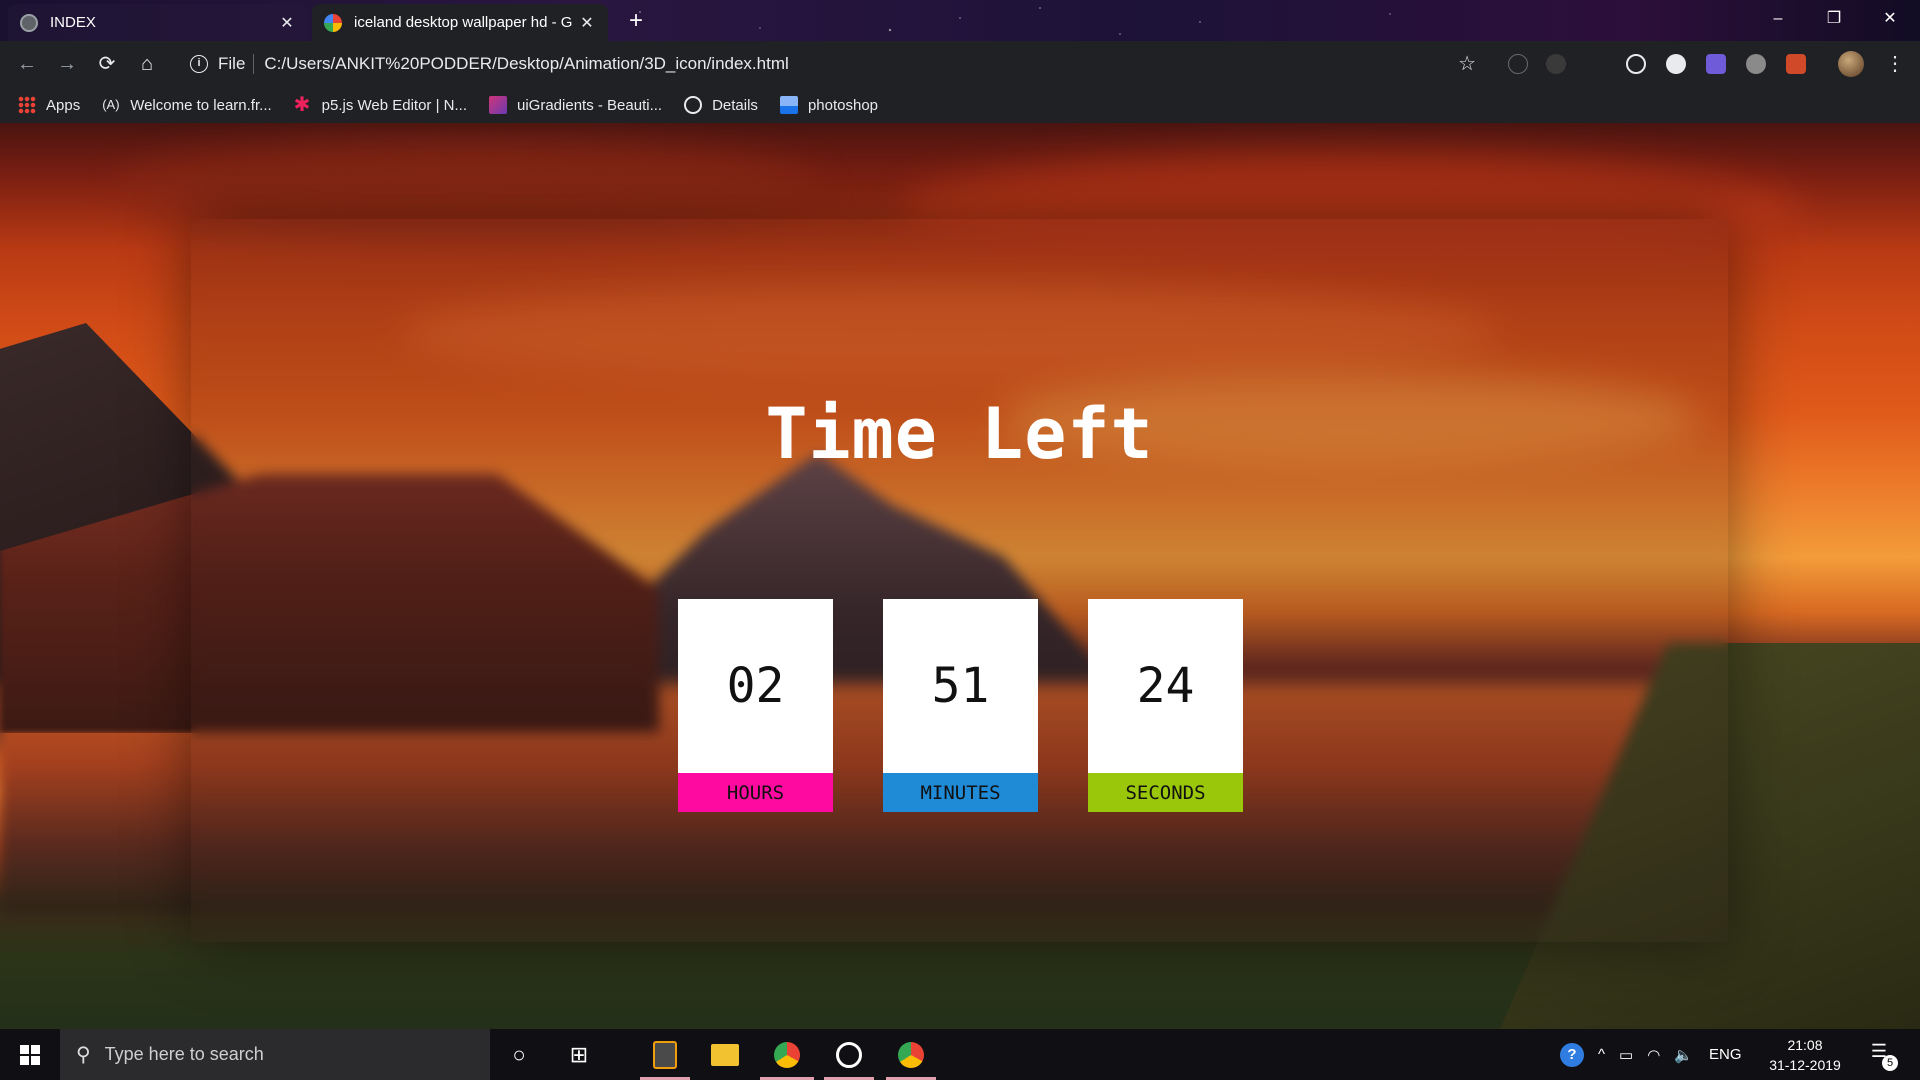 This screenshot has height=1080, width=1920. Describe the element at coordinates (1676, 64) in the screenshot. I see `info-extension-icon` at that location.